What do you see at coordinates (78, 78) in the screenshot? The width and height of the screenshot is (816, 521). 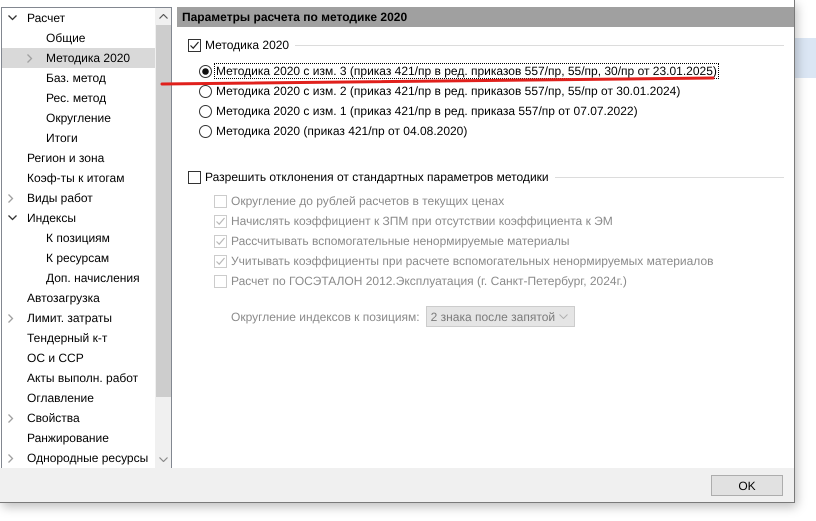 I see `tree-item: Баз. метод` at bounding box center [78, 78].